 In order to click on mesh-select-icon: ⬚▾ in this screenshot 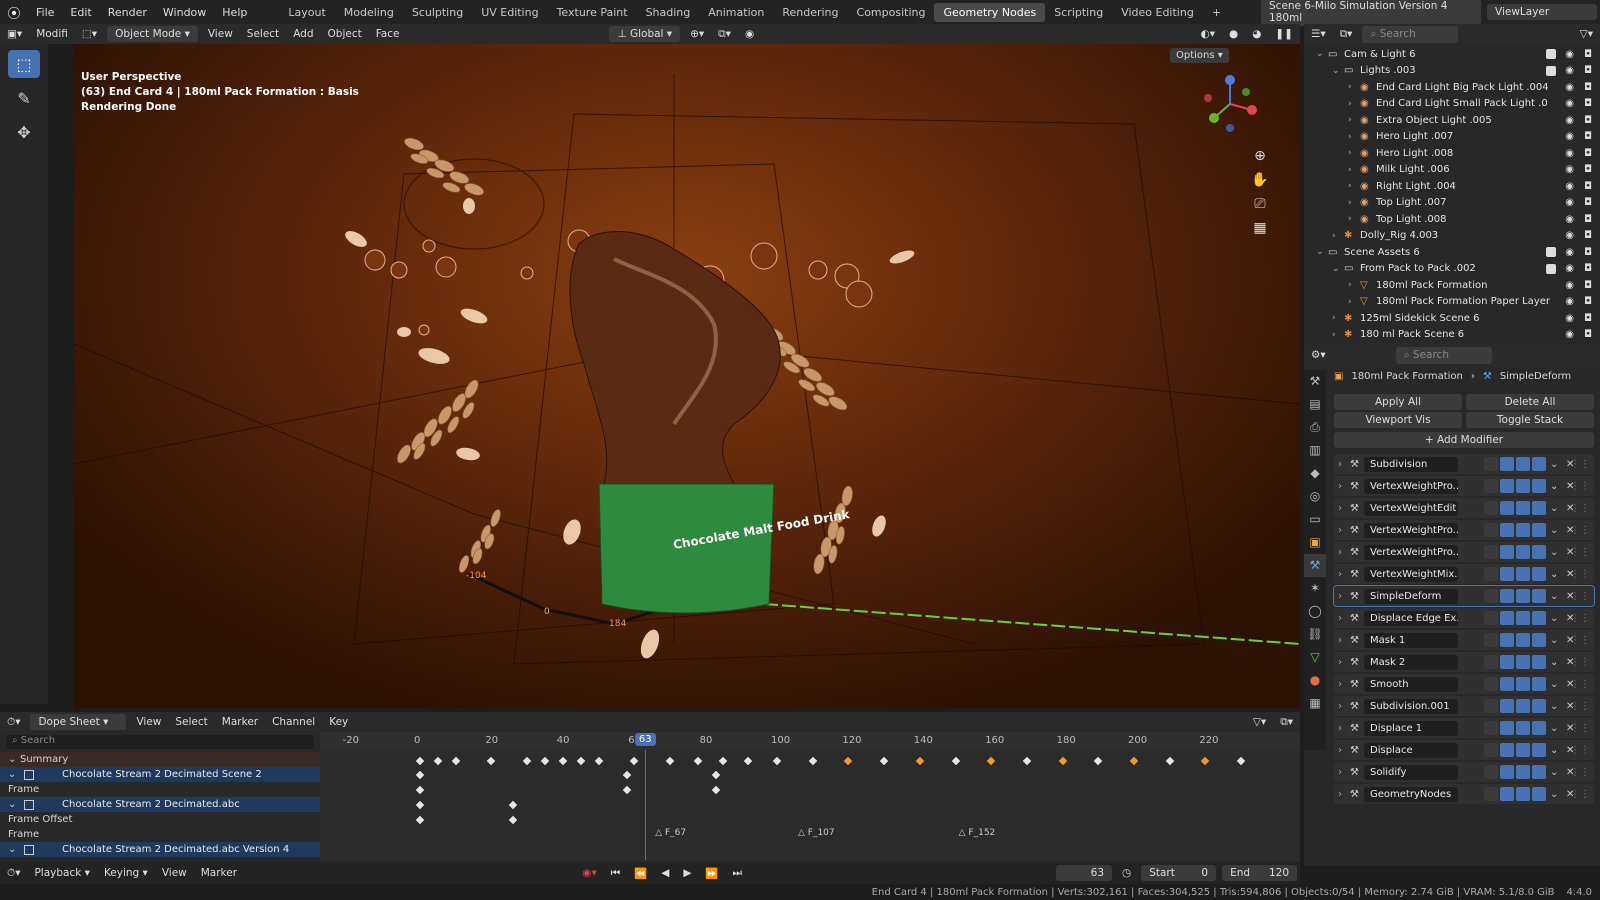, I will do `click(89, 34)`.